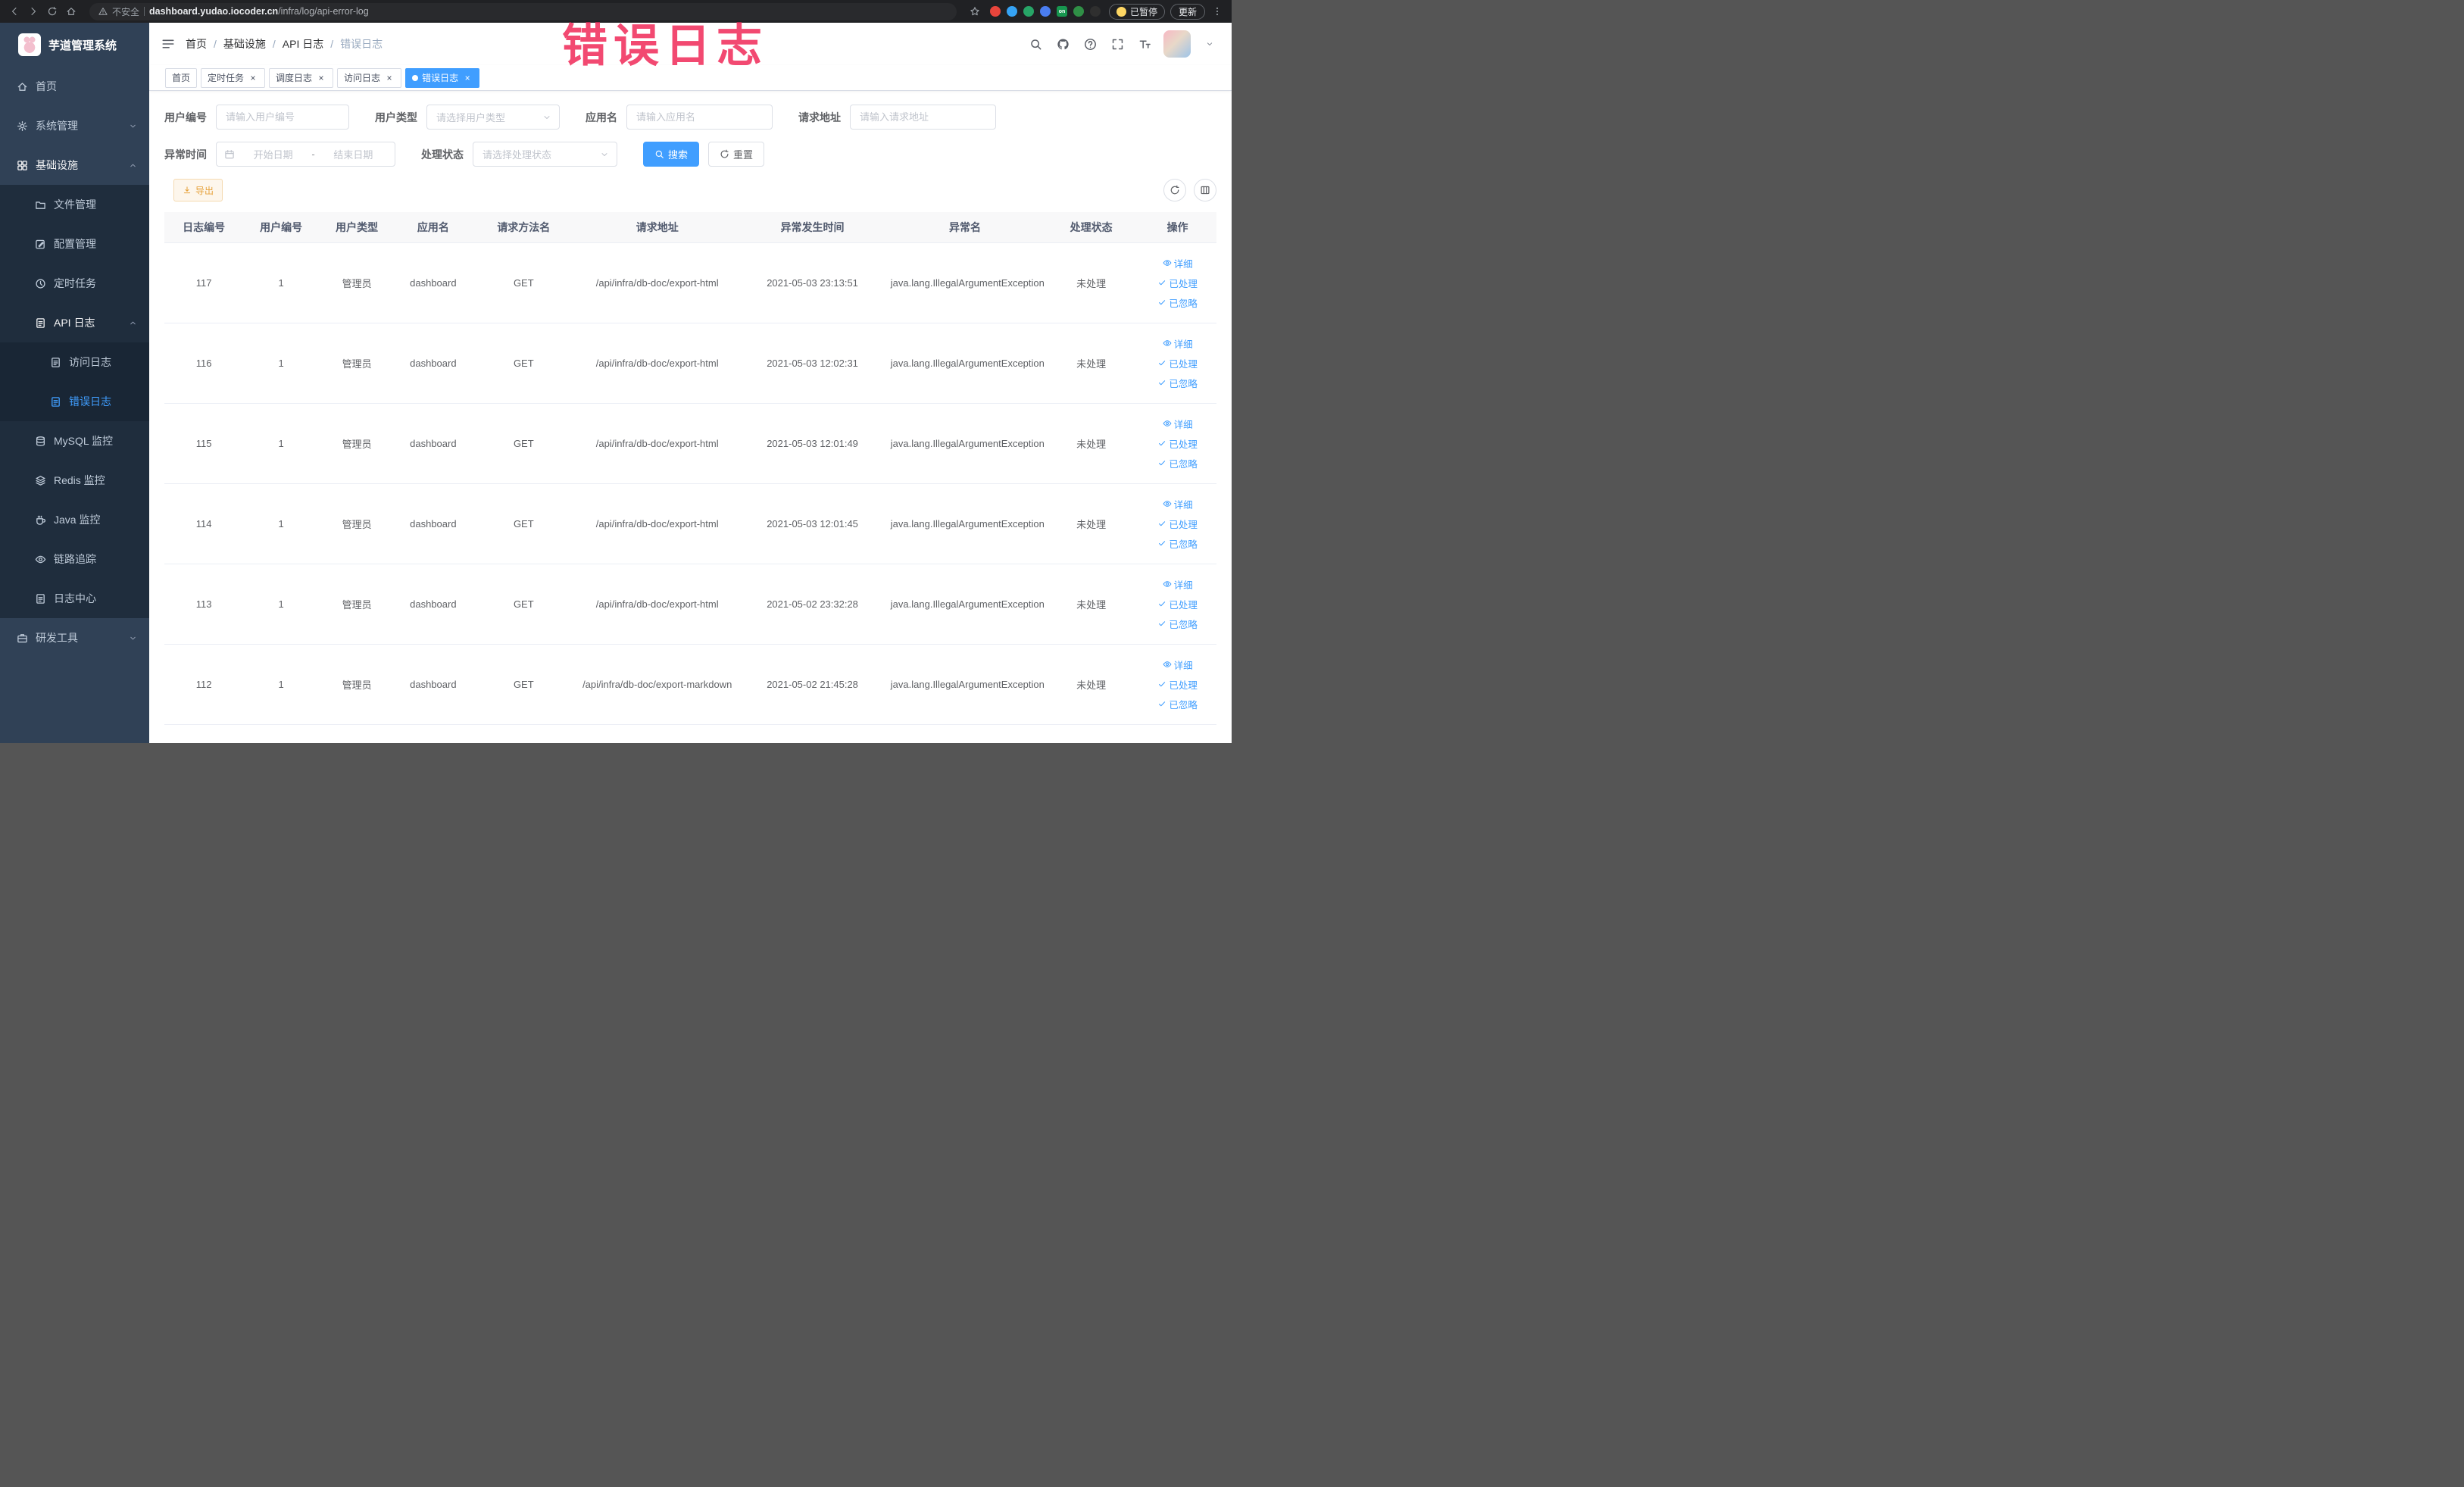 Image resolution: width=2464 pixels, height=1487 pixels. Describe the element at coordinates (1061, 11) in the screenshot. I see `extension-on-badge: on` at that location.